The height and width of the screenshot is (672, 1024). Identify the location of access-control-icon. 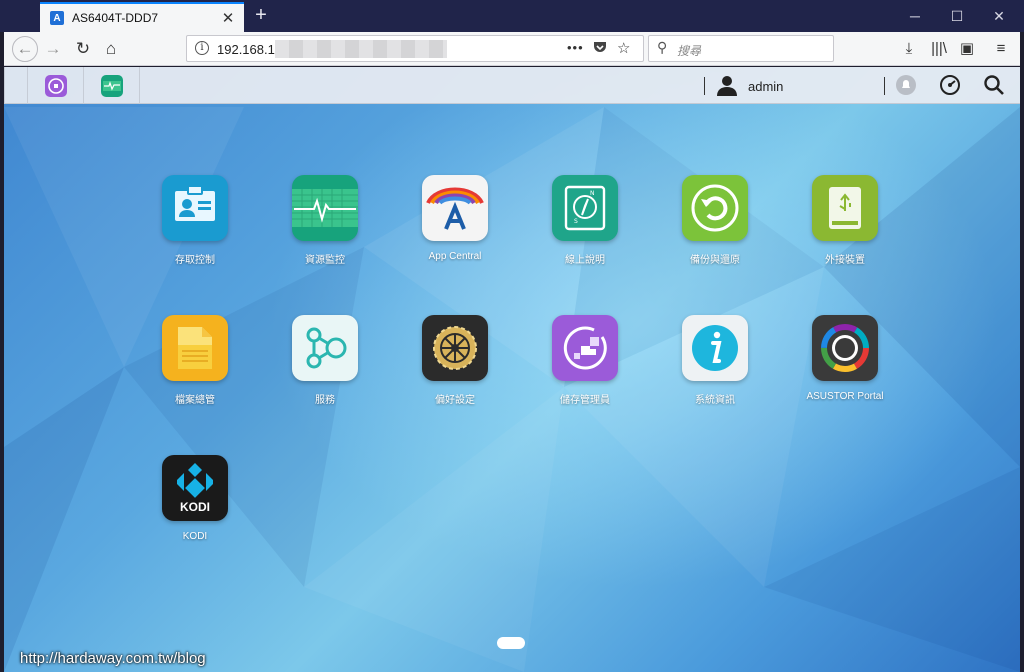
(195, 208).